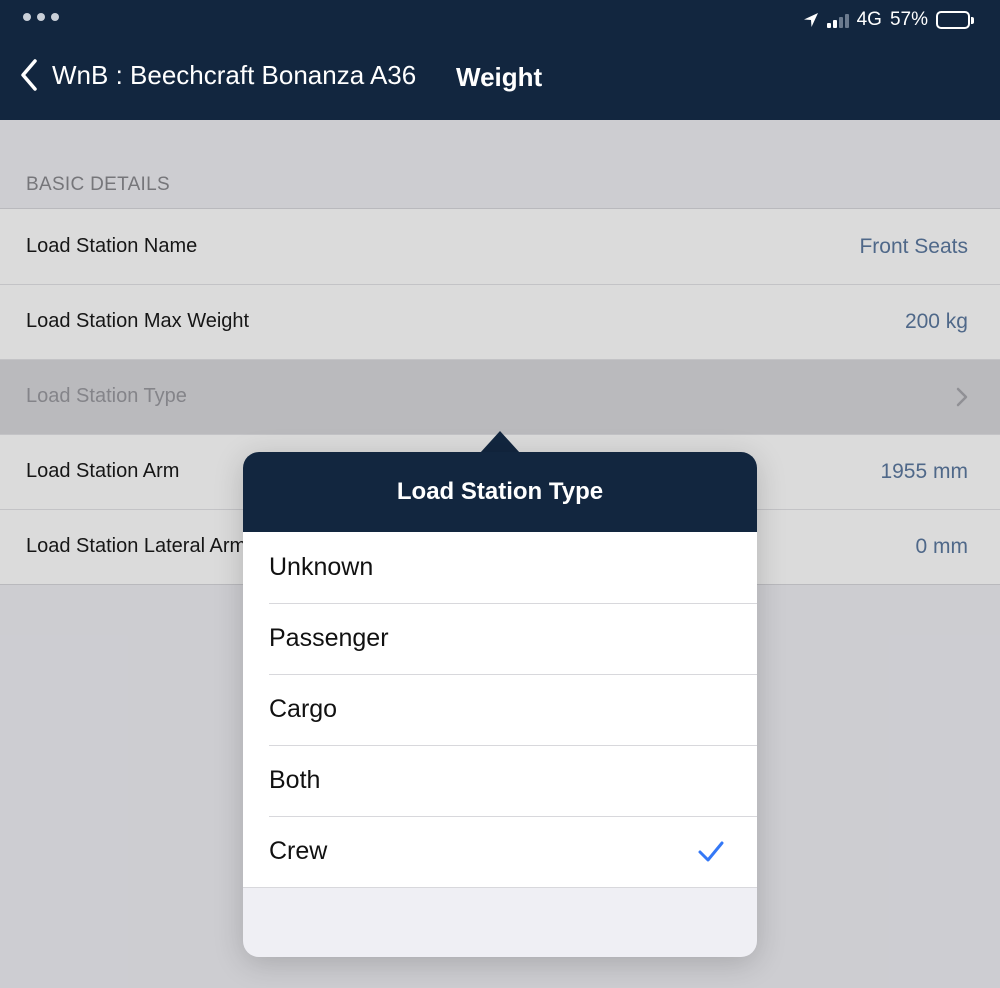 The image size is (1000, 988). What do you see at coordinates (500, 567) in the screenshot?
I see `option-unknown: Unknown` at bounding box center [500, 567].